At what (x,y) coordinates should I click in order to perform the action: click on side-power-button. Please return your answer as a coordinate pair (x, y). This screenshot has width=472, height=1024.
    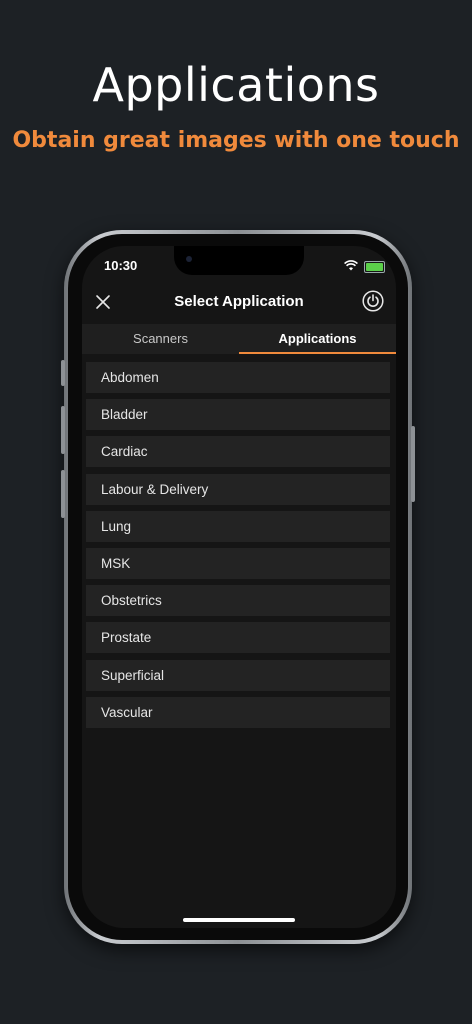
    Looking at the image, I should click on (413, 464).